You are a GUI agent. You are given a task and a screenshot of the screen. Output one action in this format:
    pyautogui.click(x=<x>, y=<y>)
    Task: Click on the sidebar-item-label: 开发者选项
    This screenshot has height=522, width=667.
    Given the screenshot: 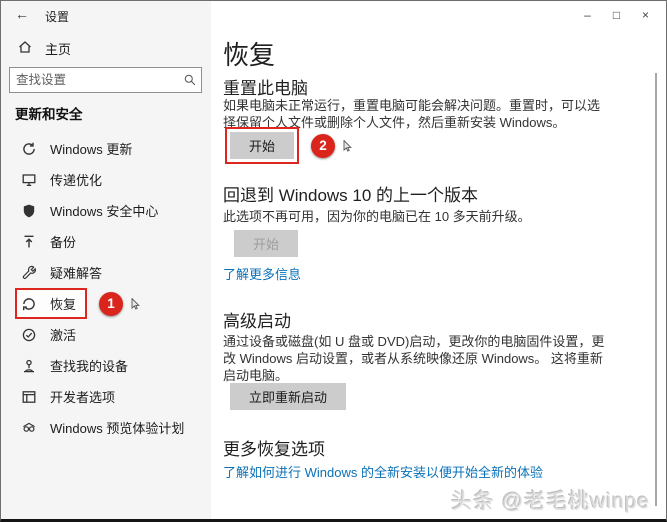 What is the action you would take?
    pyautogui.click(x=83, y=397)
    